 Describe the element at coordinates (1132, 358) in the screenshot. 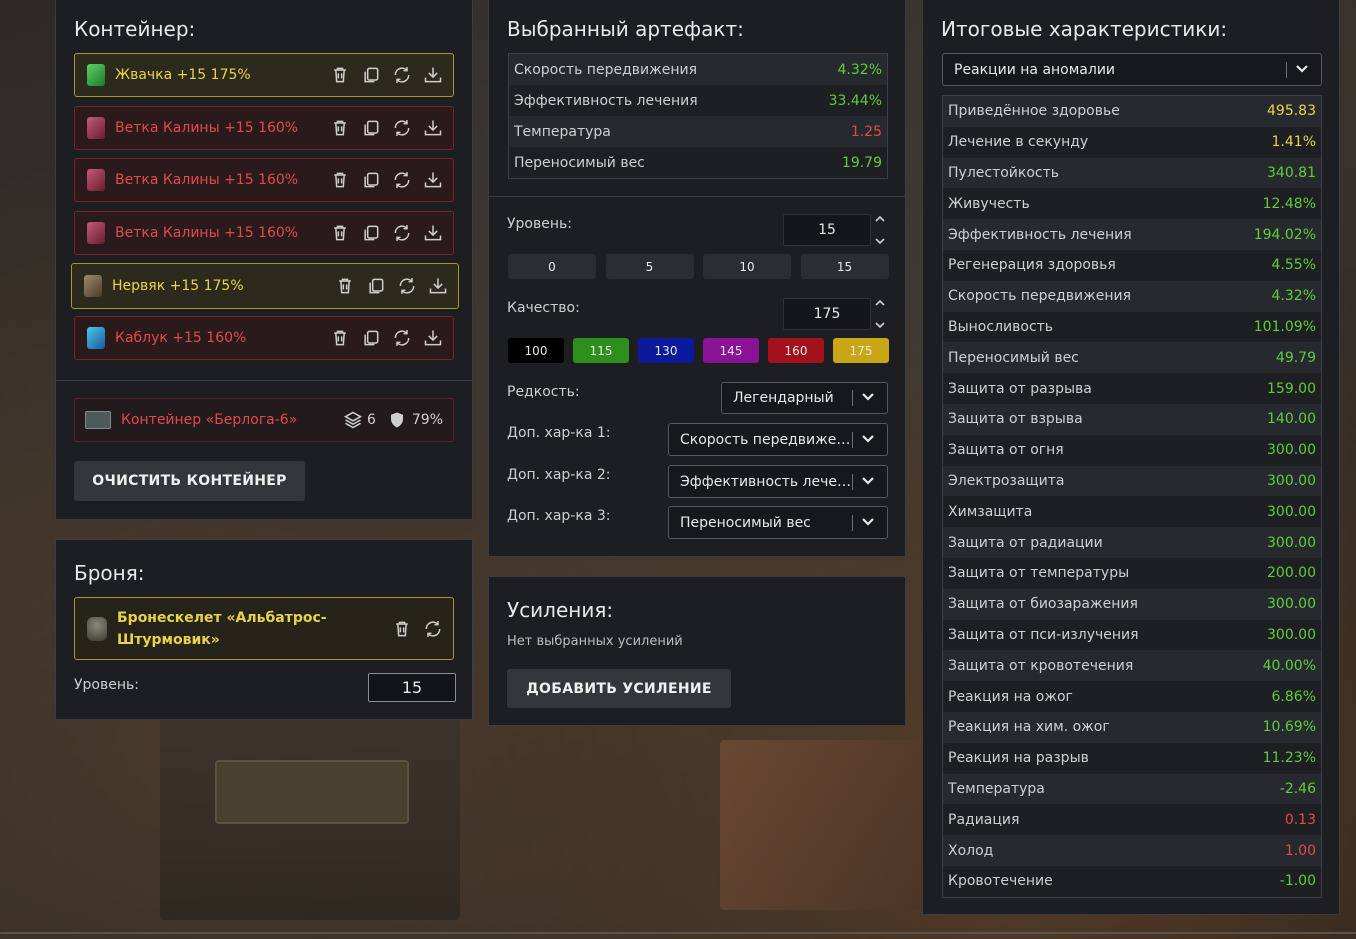

I see `stat-row: Переносимый вес 49.79` at that location.